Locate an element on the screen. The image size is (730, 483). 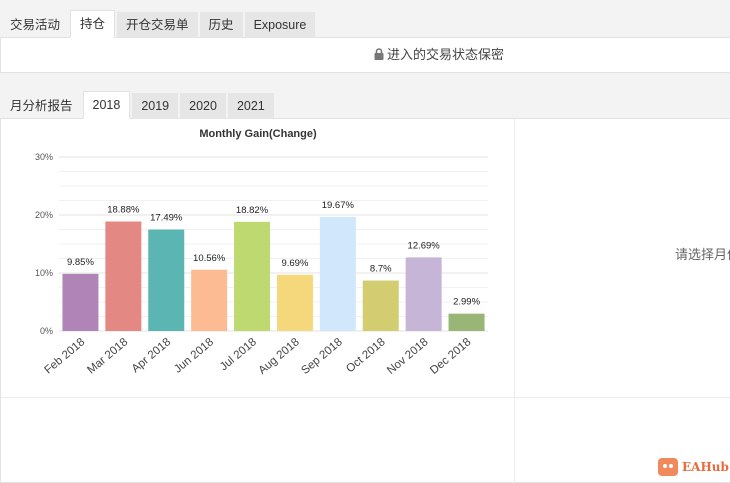
bar-aug-2018 is located at coordinates (294, 302).